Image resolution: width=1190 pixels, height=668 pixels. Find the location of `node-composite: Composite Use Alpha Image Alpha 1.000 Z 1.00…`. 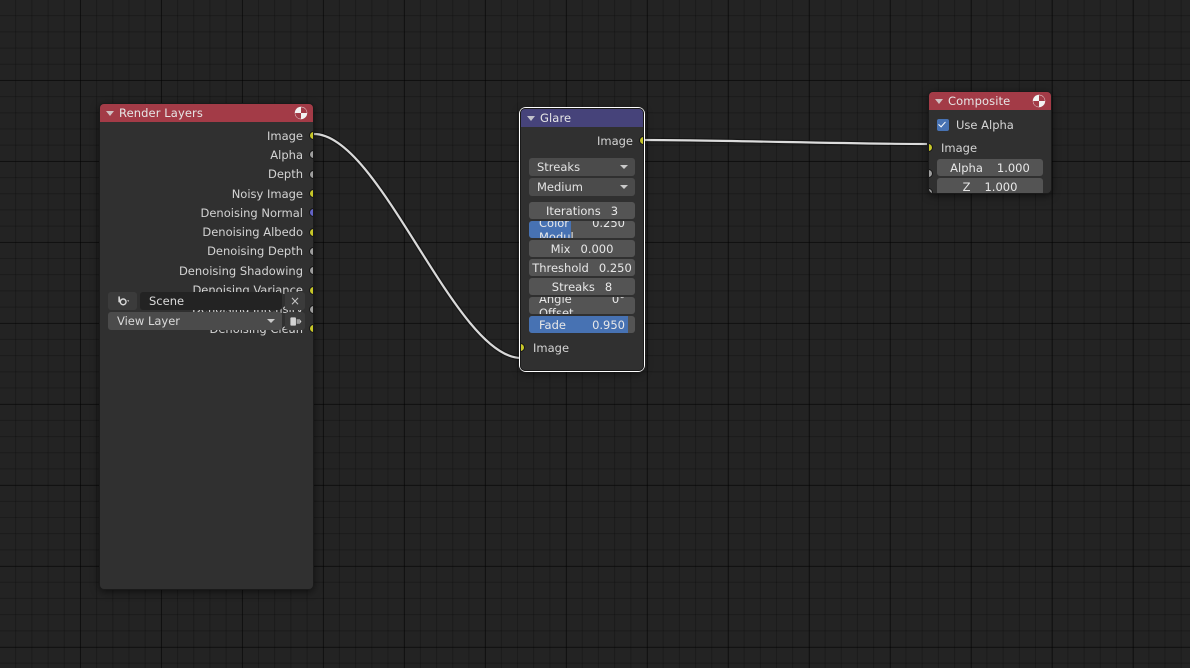

node-composite: Composite Use Alpha Image Alpha 1.000 Z 1.00… is located at coordinates (990, 142).